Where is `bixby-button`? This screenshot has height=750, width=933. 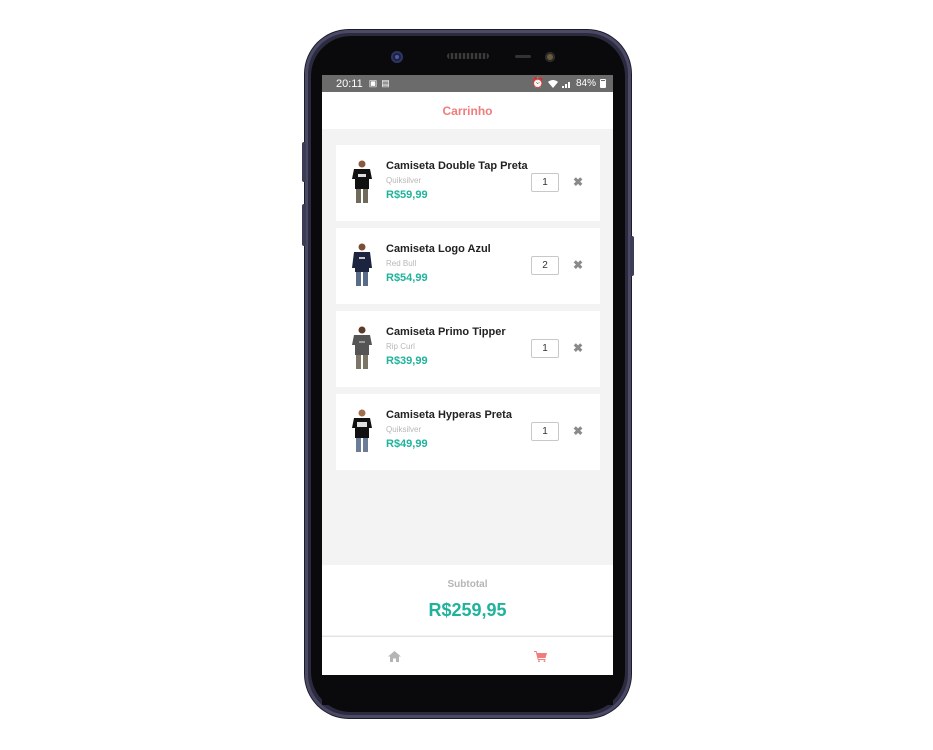
bixby-button is located at coordinates (304, 225).